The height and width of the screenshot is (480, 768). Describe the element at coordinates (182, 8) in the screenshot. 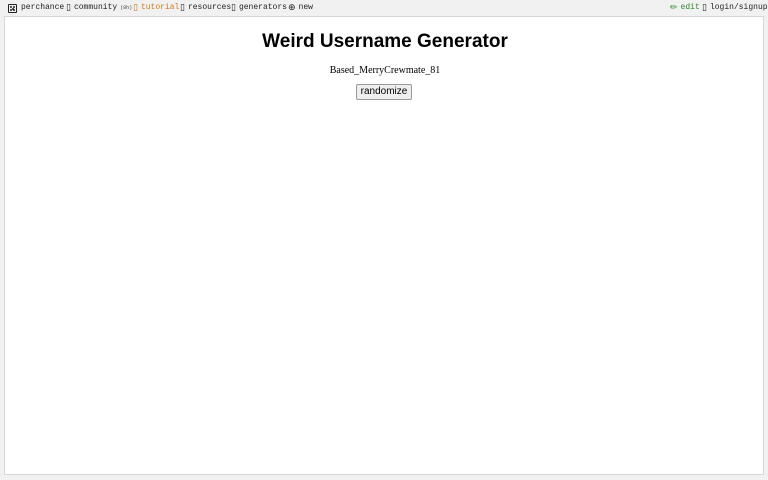

I see `resources-icon: ▯` at that location.